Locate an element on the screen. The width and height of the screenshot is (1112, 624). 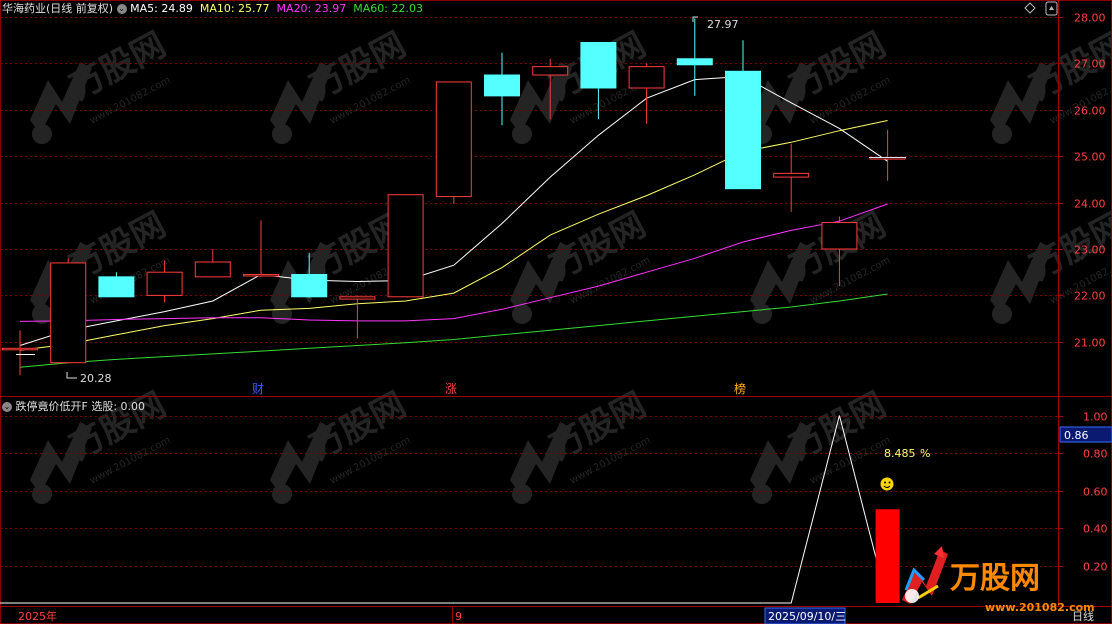
low-price-pointer is located at coordinates (71, 375).